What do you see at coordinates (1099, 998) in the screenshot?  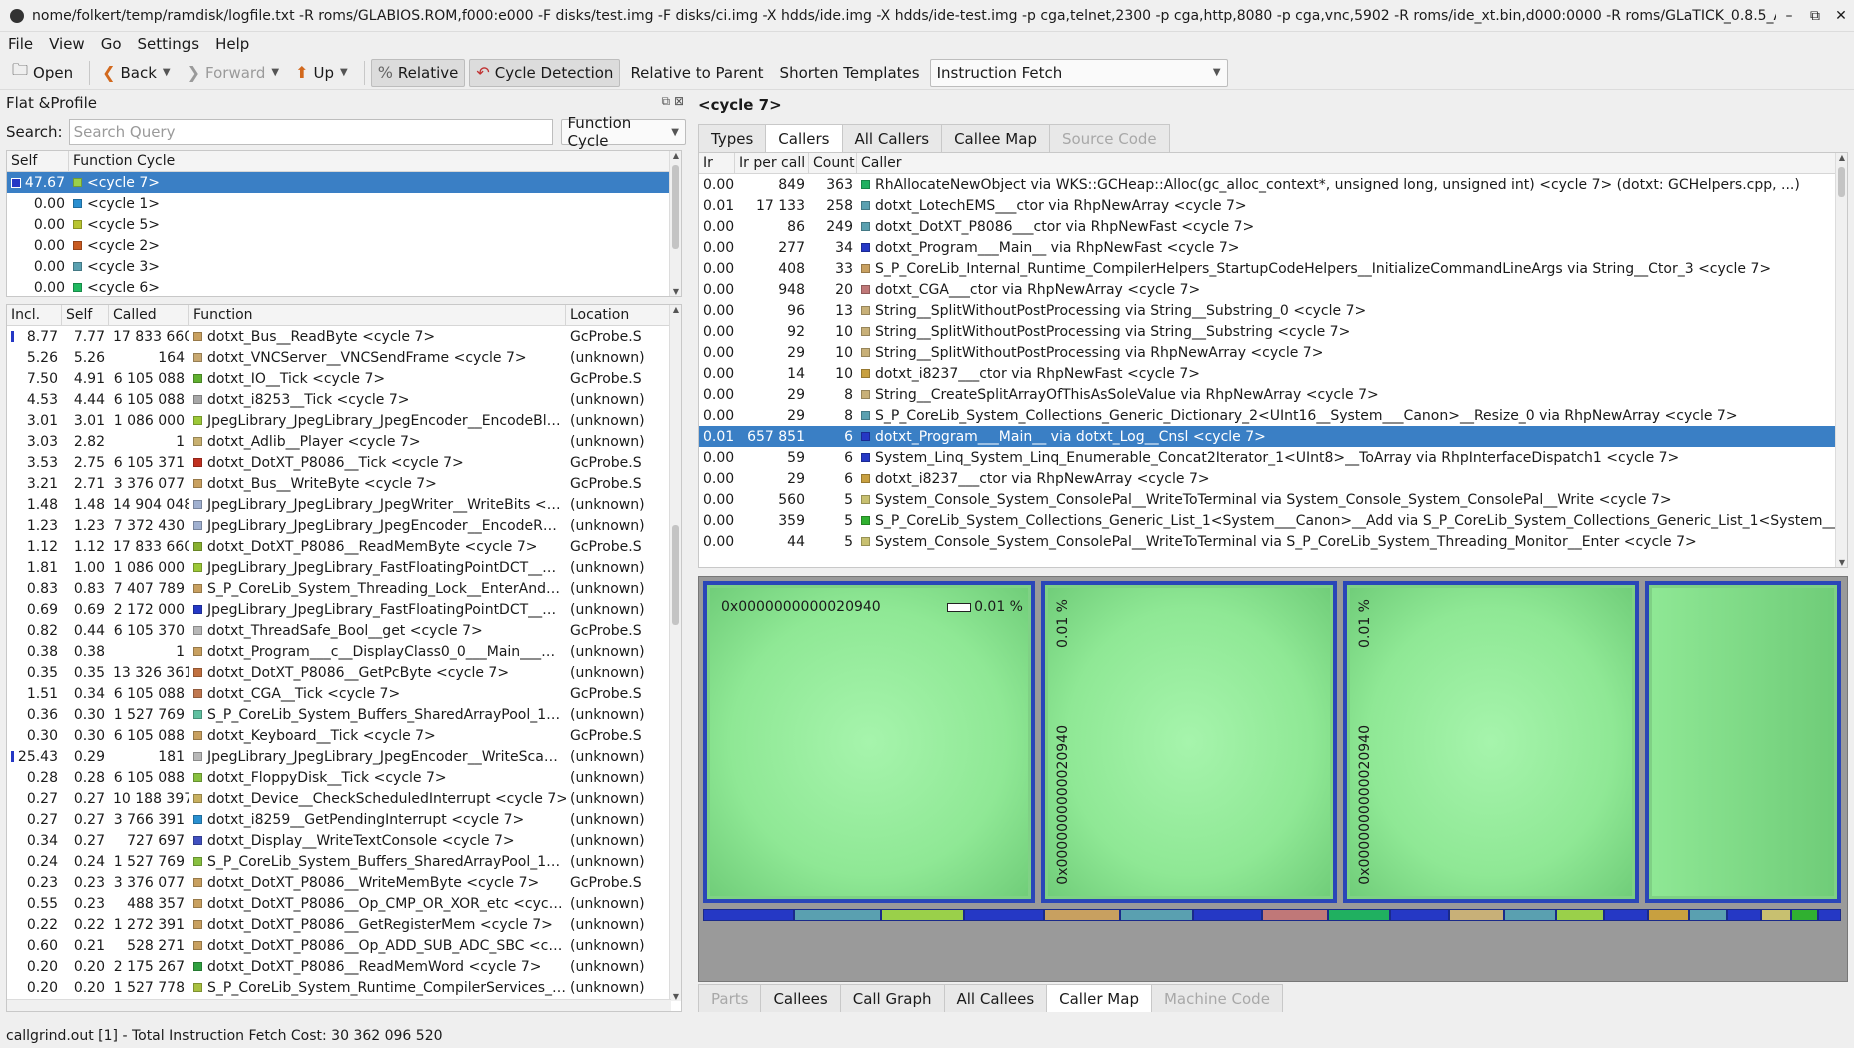 I see `tab-caller-map: Caller Map` at bounding box center [1099, 998].